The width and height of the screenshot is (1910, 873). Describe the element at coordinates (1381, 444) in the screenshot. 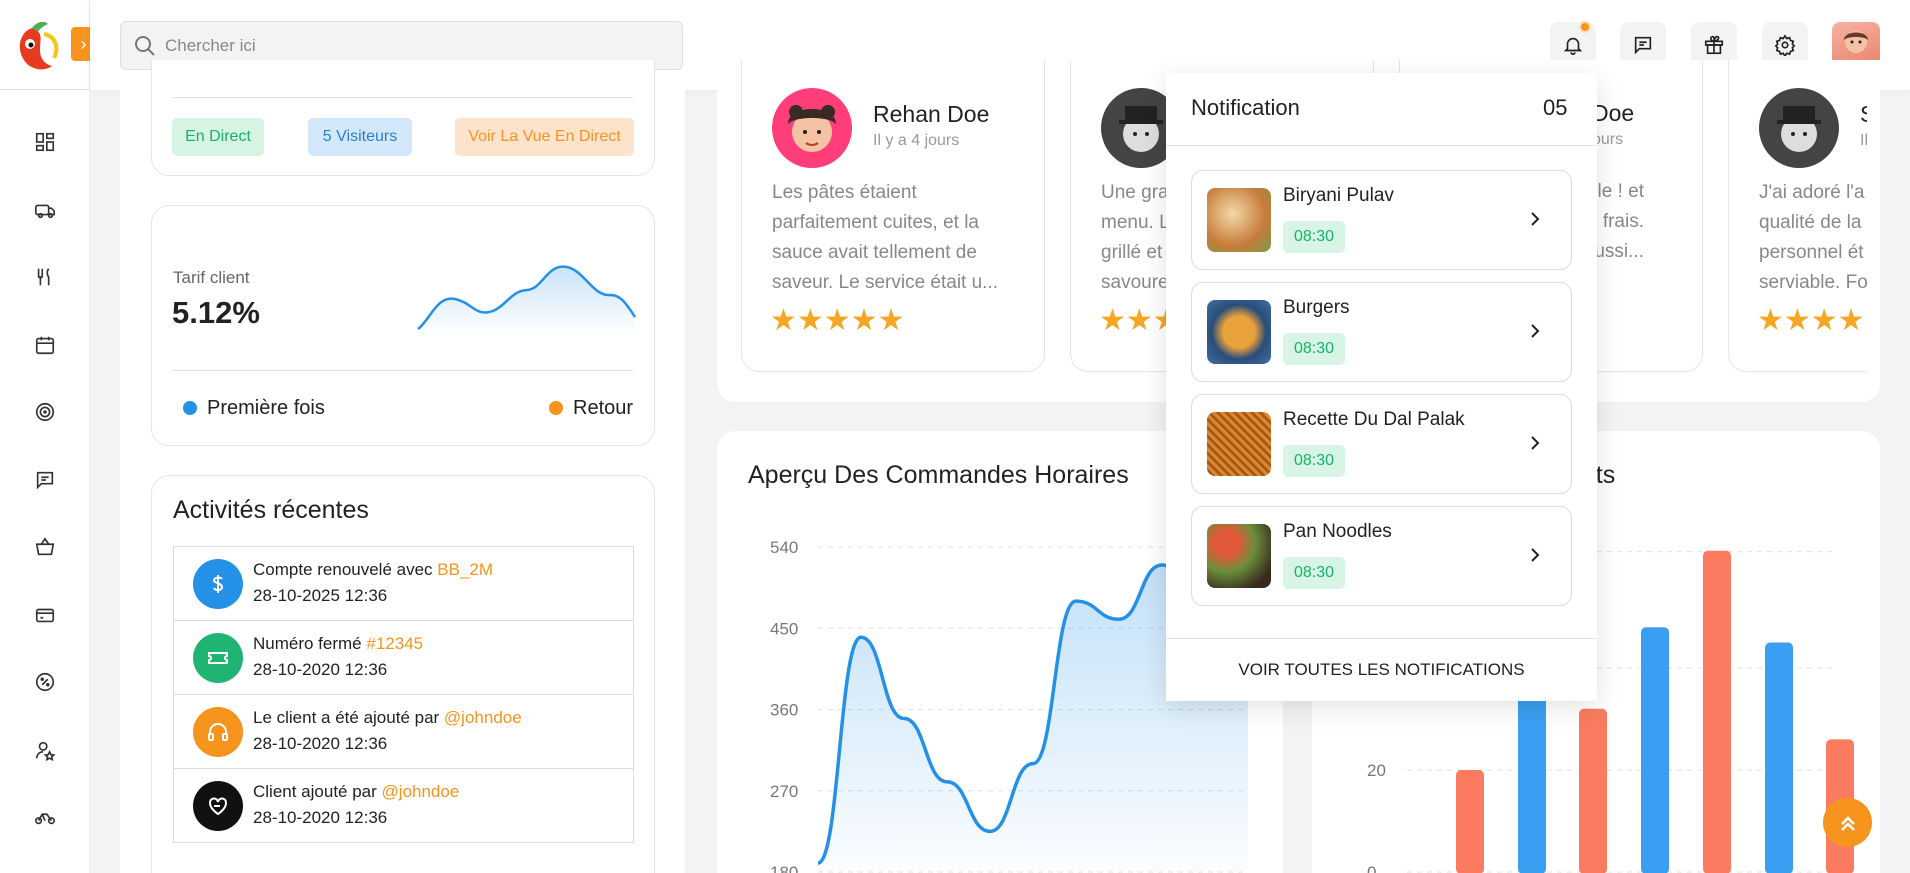

I see `notification-item: Recette Du Dal Palak 08:30` at that location.